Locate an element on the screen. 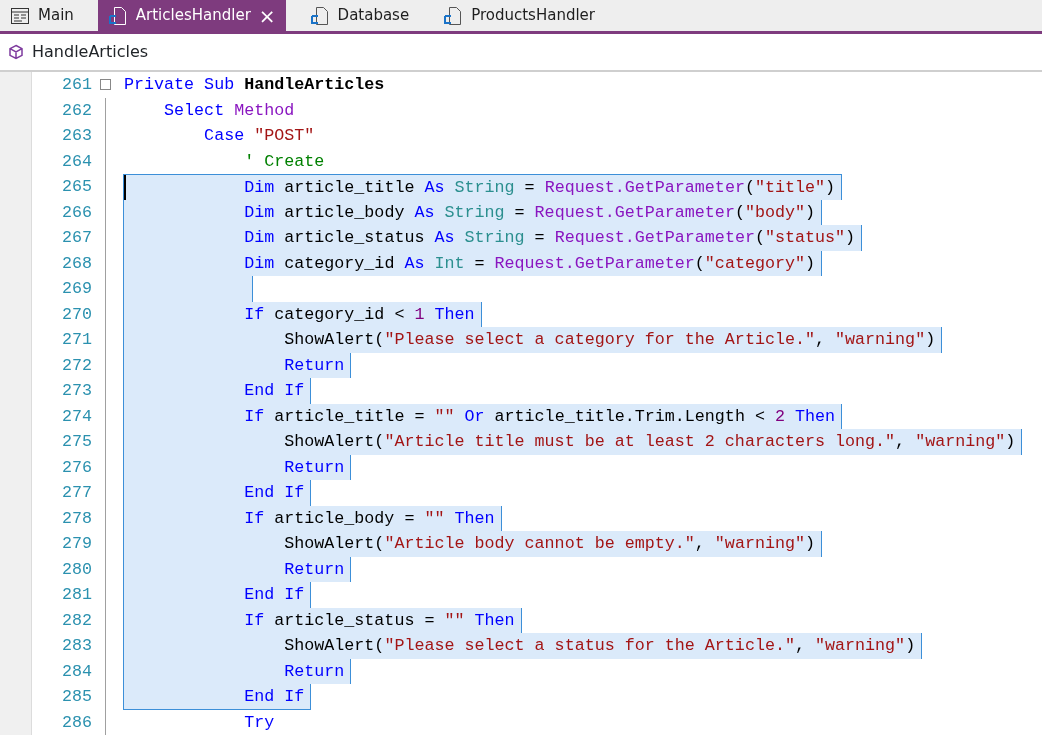  line-number: 264 is located at coordinates (76, 161).